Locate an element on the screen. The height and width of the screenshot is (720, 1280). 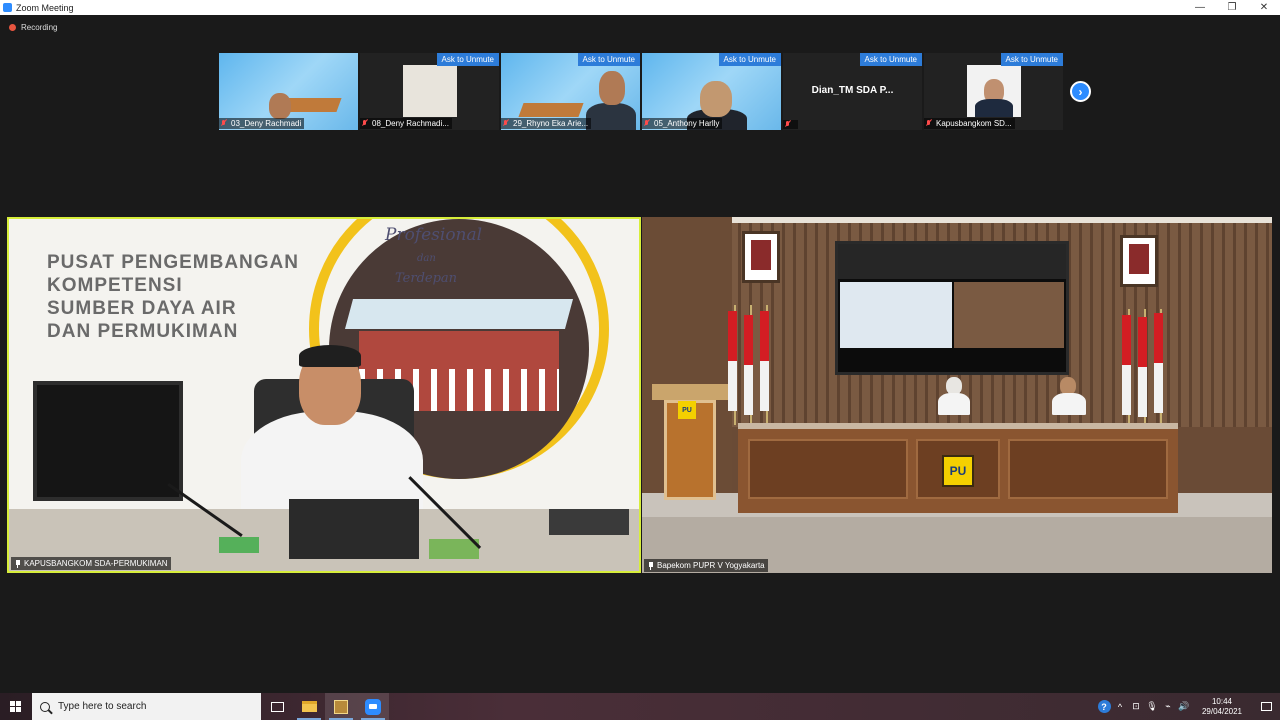
person-torso is located at coordinates (954, 404).